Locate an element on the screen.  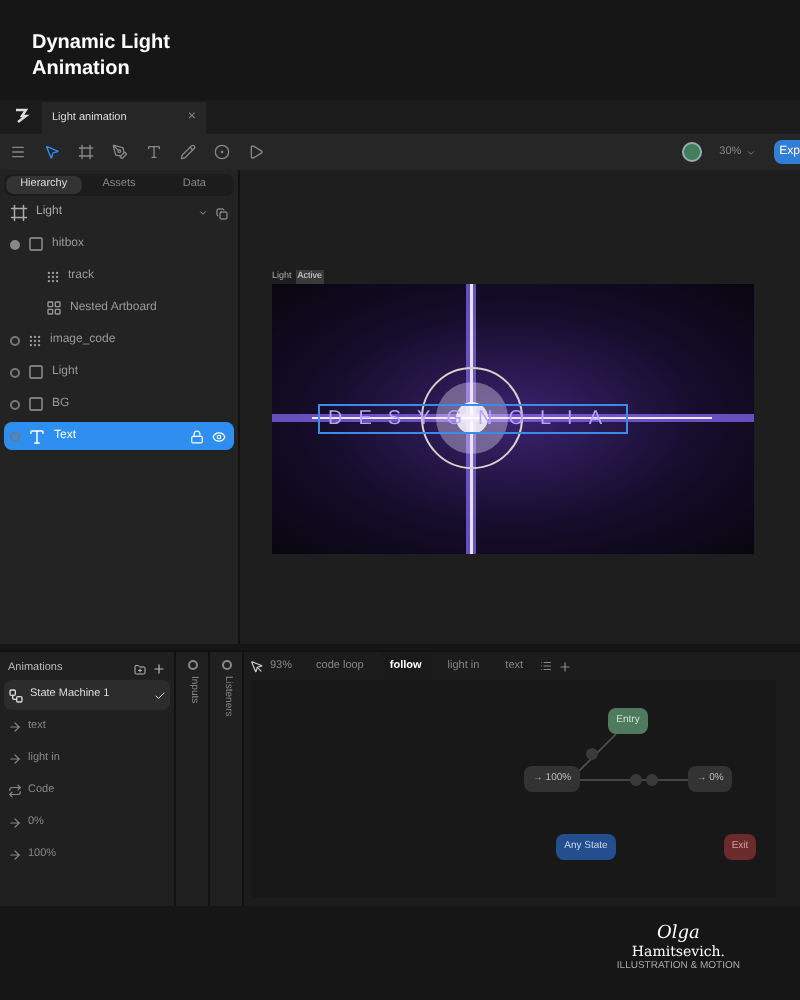
page-heading: Animation is located at coordinates (81, 69).